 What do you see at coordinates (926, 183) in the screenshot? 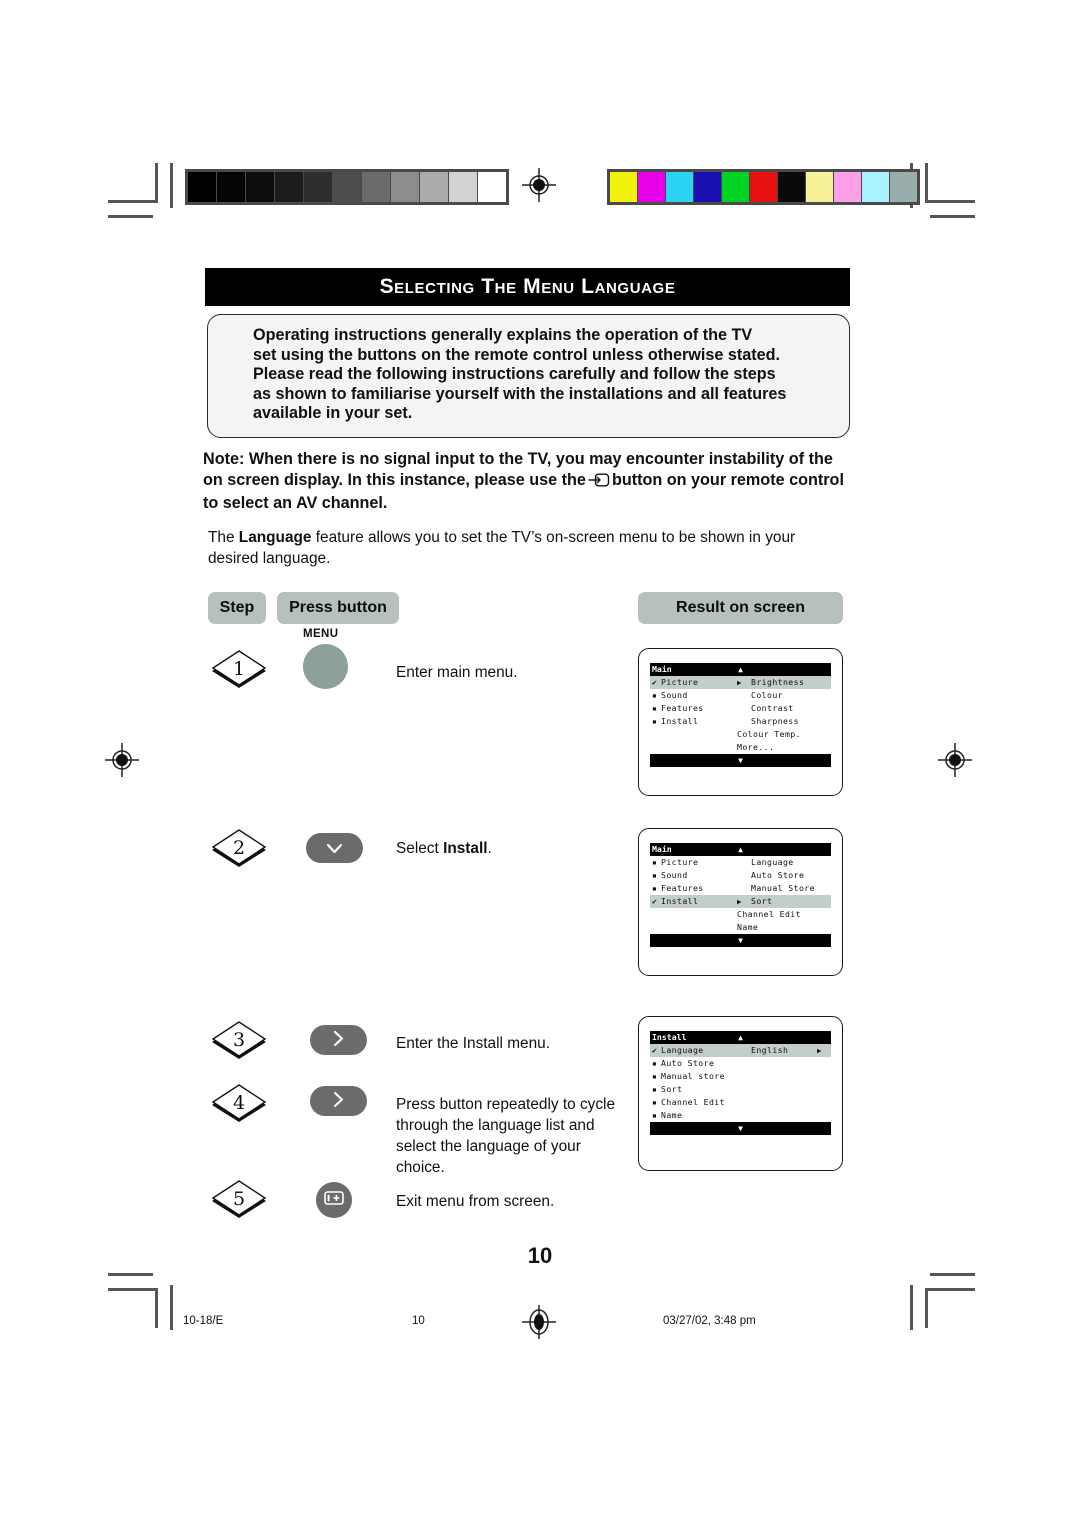
I see `crop-mark-top-right-v` at bounding box center [926, 183].